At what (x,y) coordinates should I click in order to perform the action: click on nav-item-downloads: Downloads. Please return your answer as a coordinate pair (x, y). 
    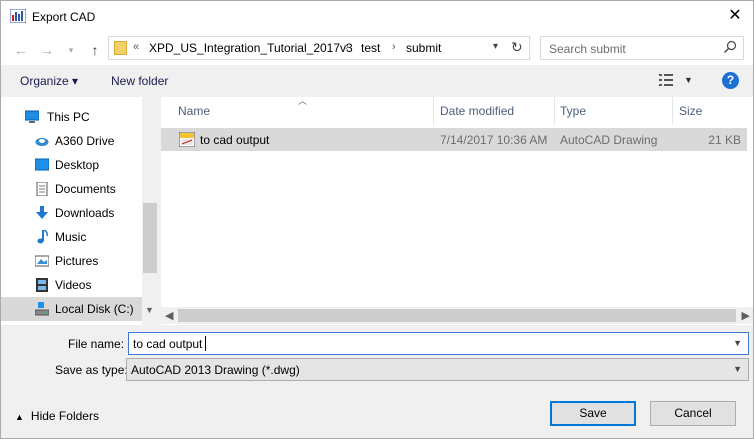
    Looking at the image, I should click on (71, 213).